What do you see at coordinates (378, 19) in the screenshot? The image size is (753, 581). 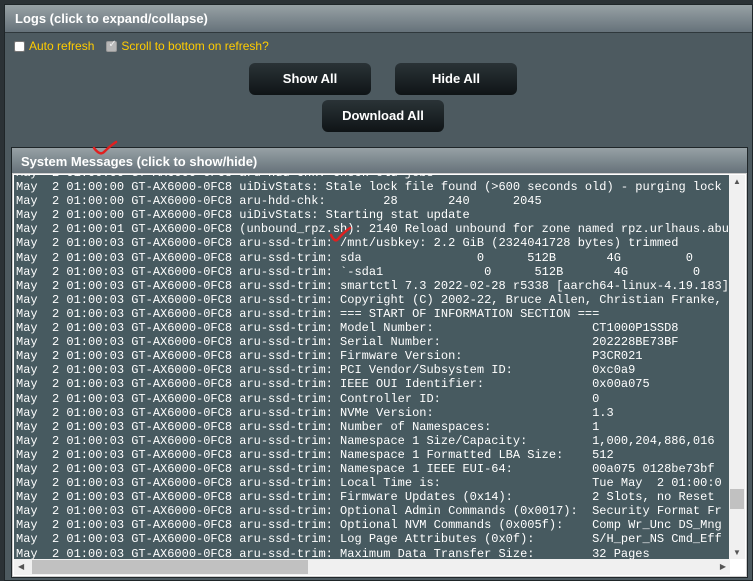 I see `logs-panel-header: Logs (click to expand/collapse)` at bounding box center [378, 19].